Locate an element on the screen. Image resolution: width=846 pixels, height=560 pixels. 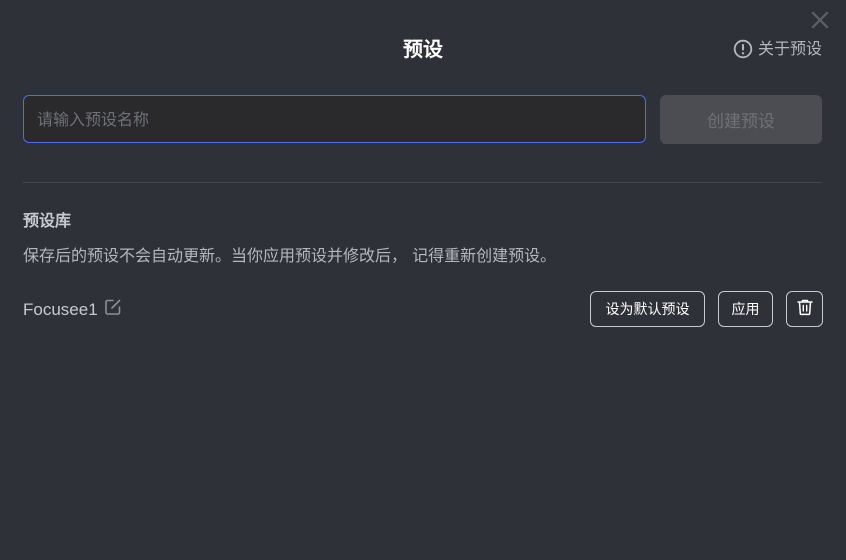
preset-name-label: Focusee1 is located at coordinates (60, 309).